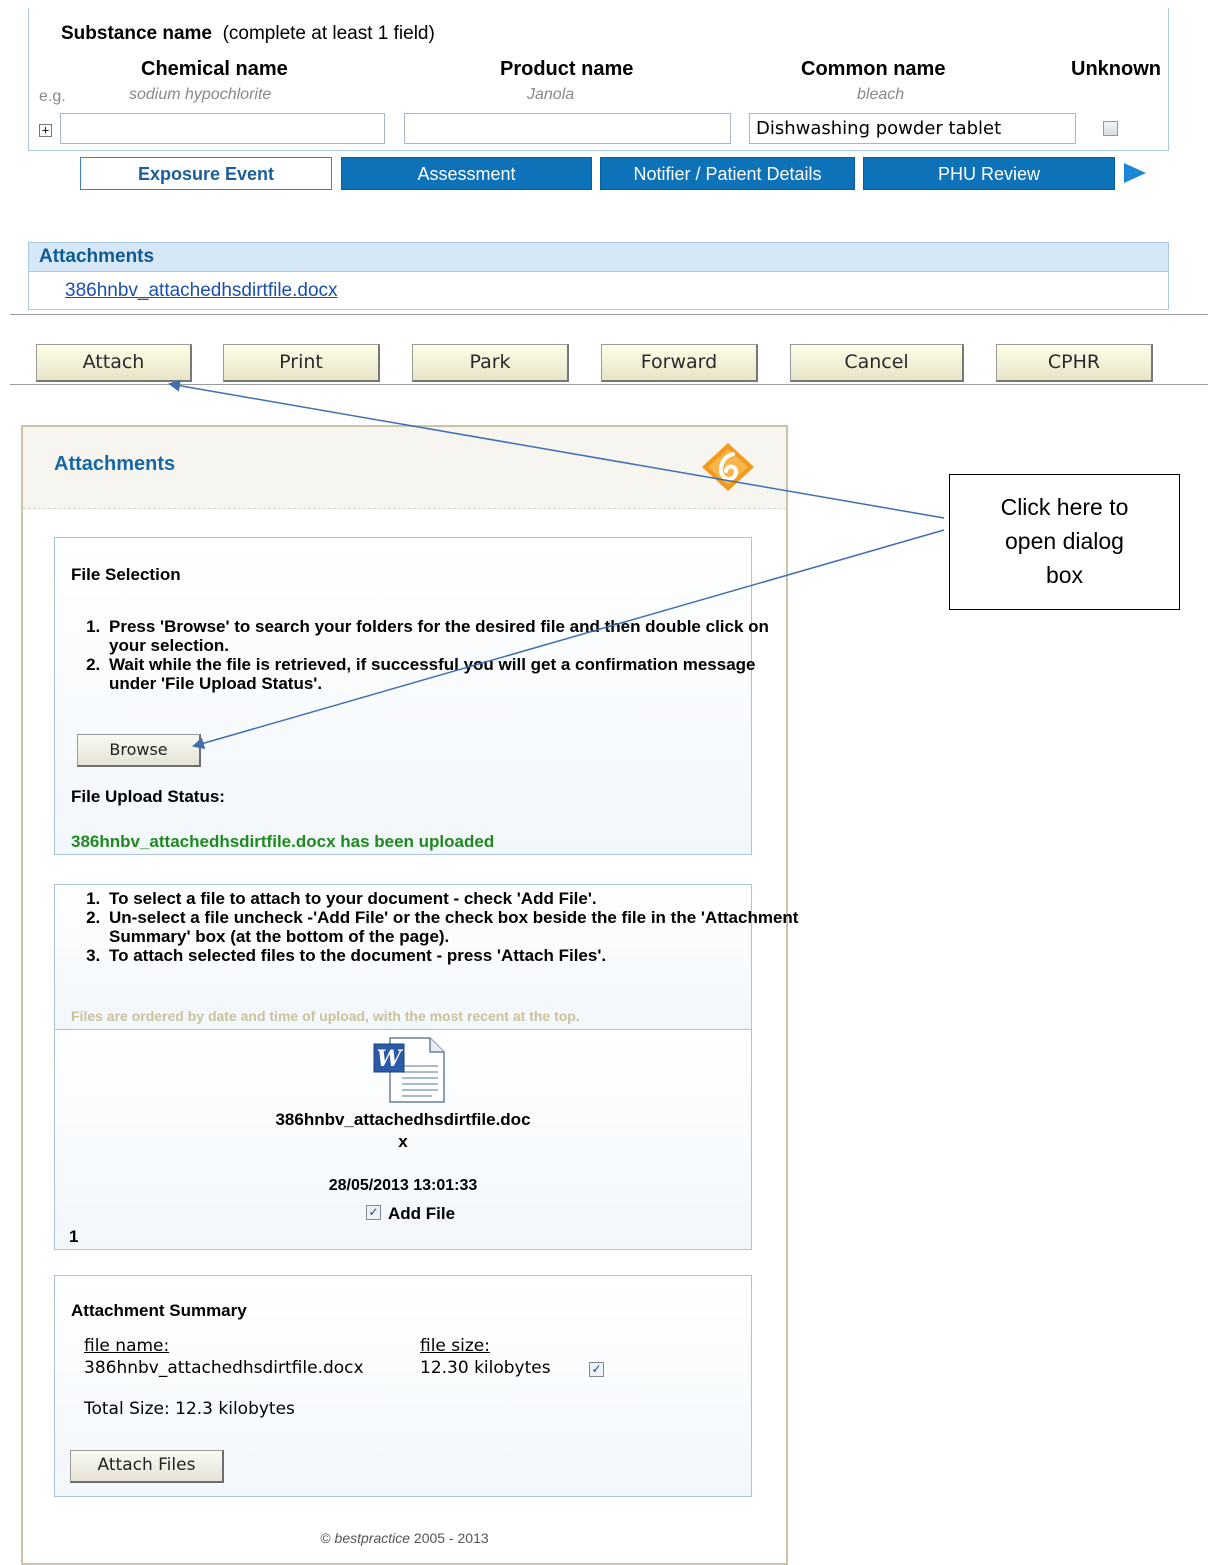 This screenshot has width=1208, height=1565. I want to click on unknown-header: Unknown, so click(1116, 69).